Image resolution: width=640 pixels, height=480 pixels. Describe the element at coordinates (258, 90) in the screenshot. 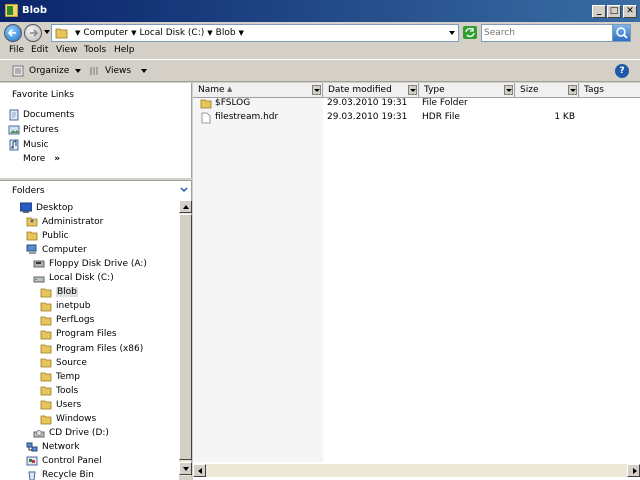

I see `column-header-name: Name ▲` at that location.